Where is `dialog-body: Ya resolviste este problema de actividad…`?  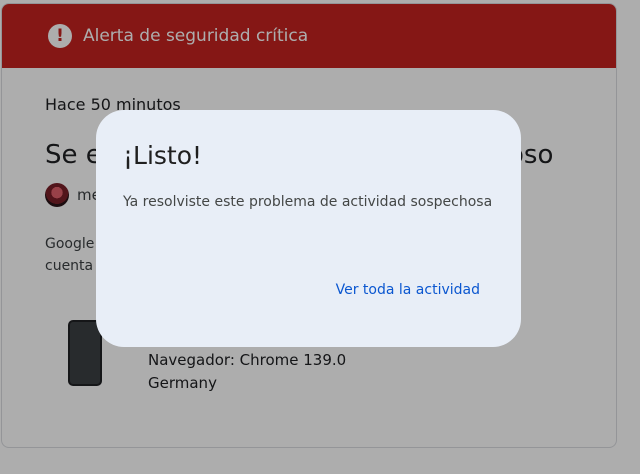
dialog-body: Ya resolviste este problema de actividad… is located at coordinates (308, 202).